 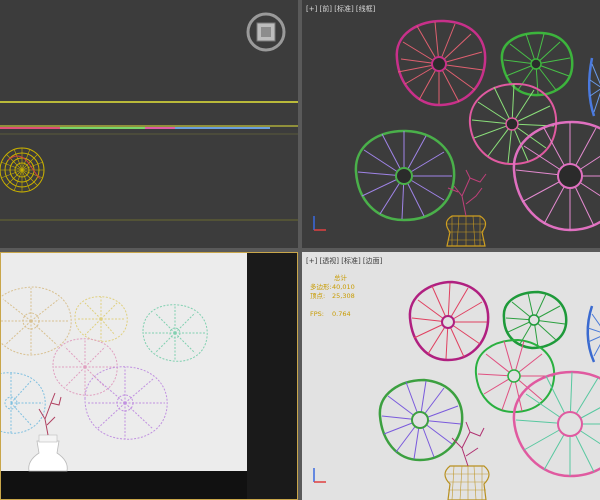 What do you see at coordinates (594, 87) in the screenshot?
I see `lily-pad-blue` at bounding box center [594, 87].